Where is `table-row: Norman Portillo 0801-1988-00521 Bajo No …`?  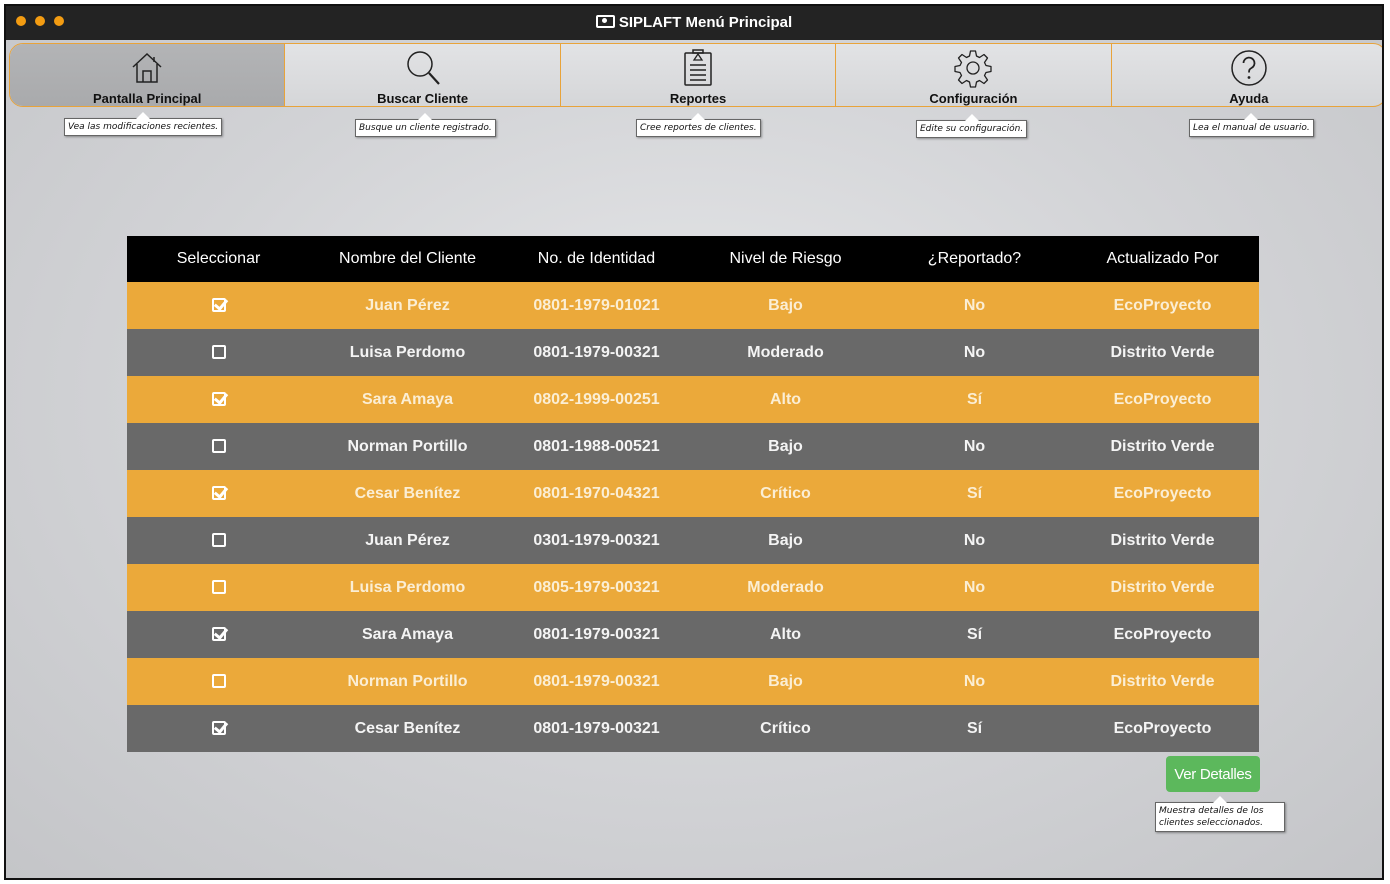
table-row: Norman Portillo 0801-1988-00521 Bajo No … is located at coordinates (693, 446).